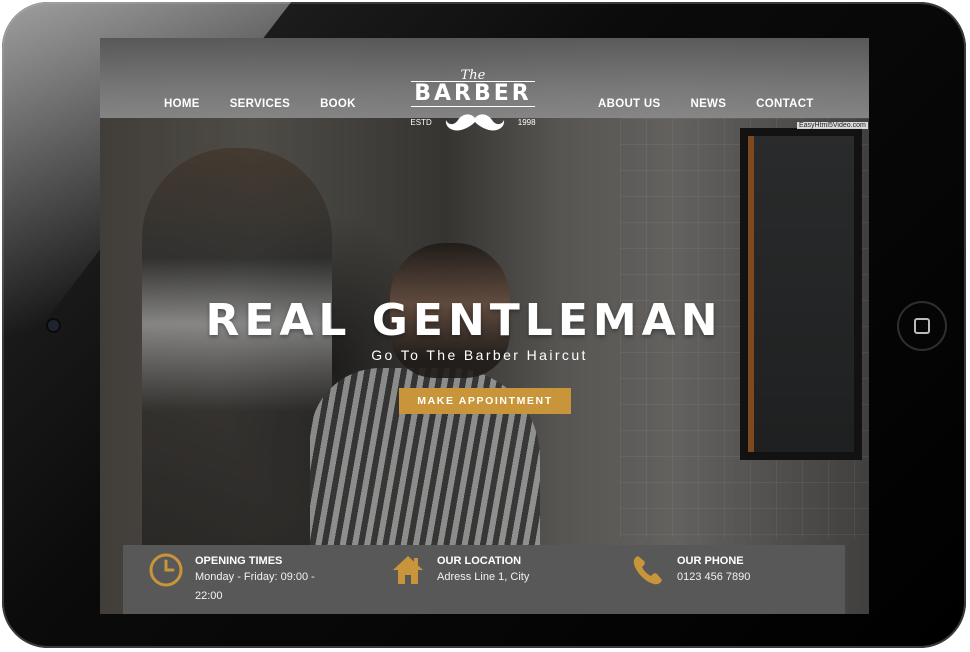  Describe the element at coordinates (485, 401) in the screenshot. I see `make-appointment-button: MAKE APPOINTMENT` at that location.